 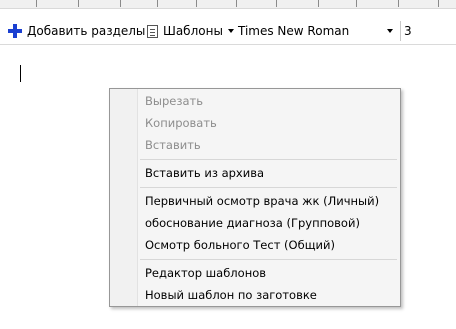 I want to click on menu-item-new-template-from-draft: Новый шаблон по заготовке, so click(x=231, y=295).